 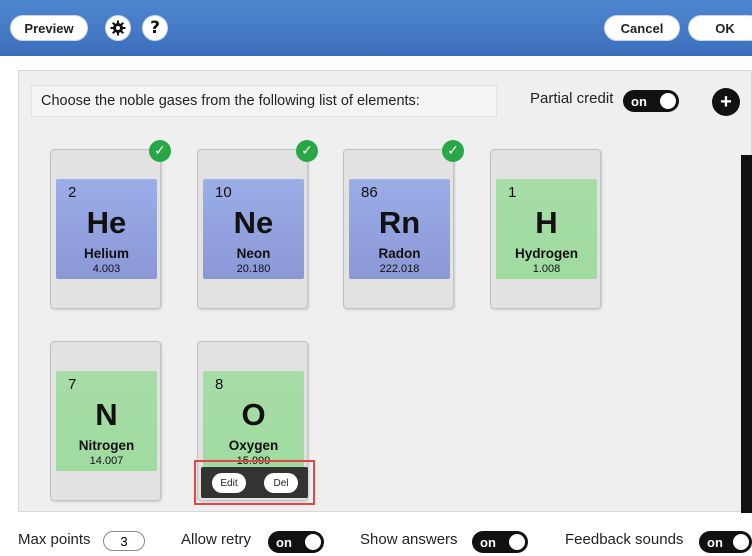 I want to click on element-symbol: Rn, so click(x=399, y=222).